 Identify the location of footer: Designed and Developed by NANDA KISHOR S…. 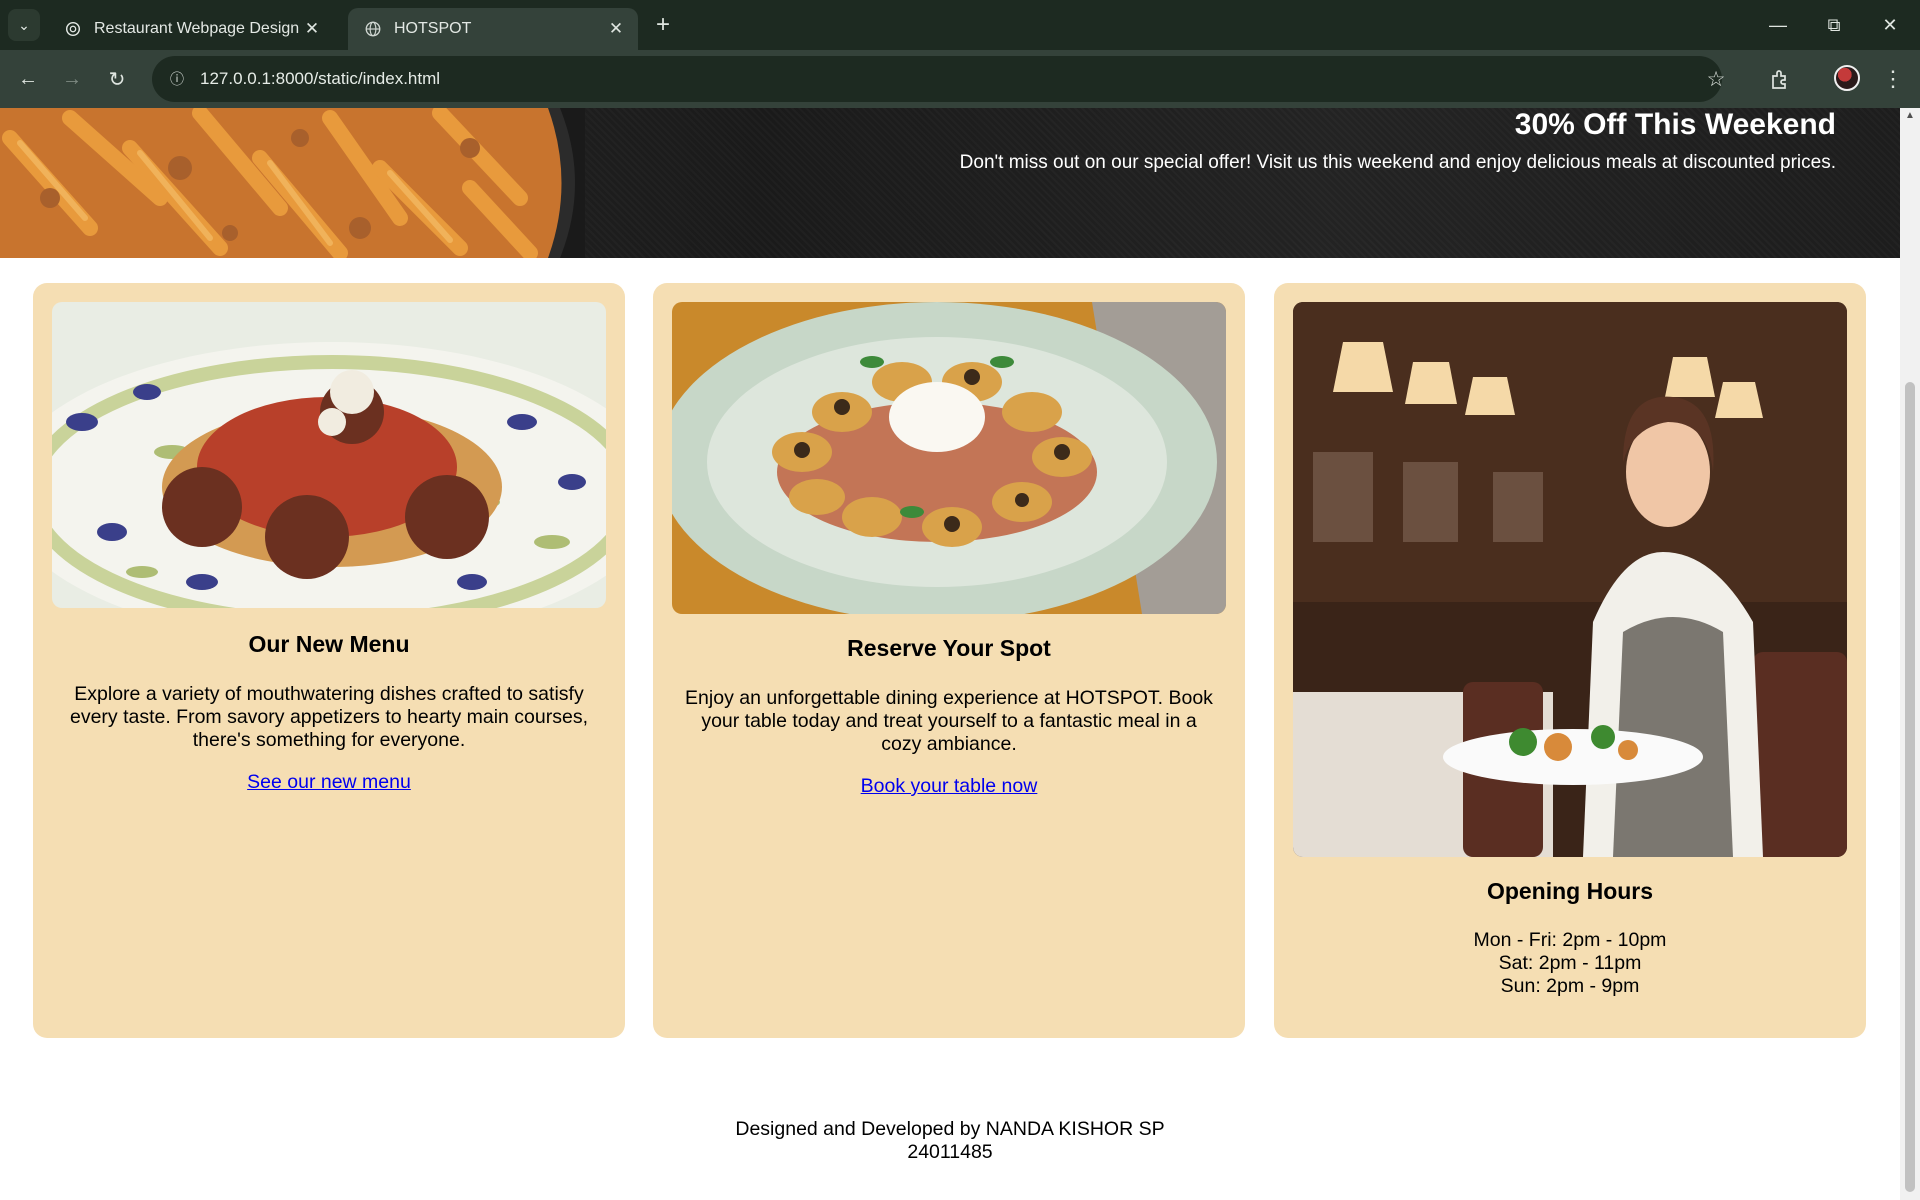
(950, 1141).